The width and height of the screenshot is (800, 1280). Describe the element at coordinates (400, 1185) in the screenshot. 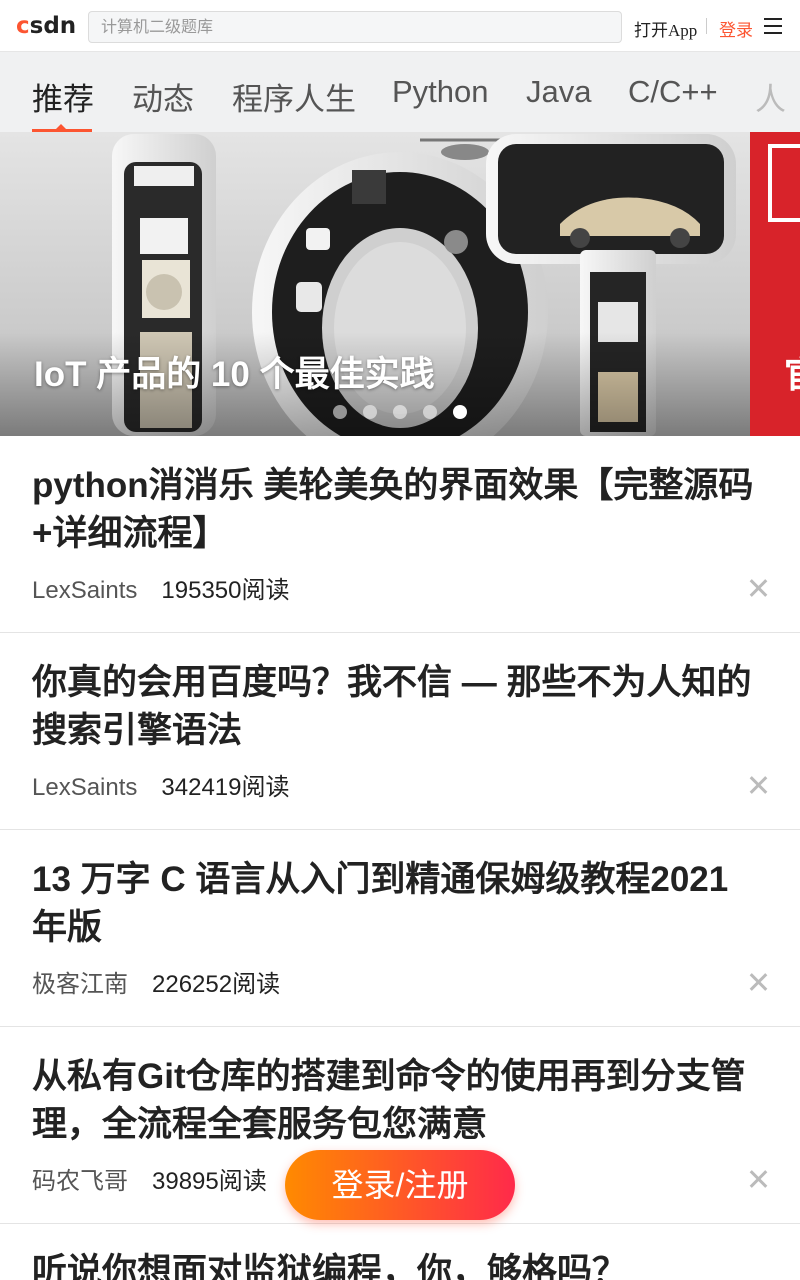

I see `login-register-button: 登录/注册` at that location.